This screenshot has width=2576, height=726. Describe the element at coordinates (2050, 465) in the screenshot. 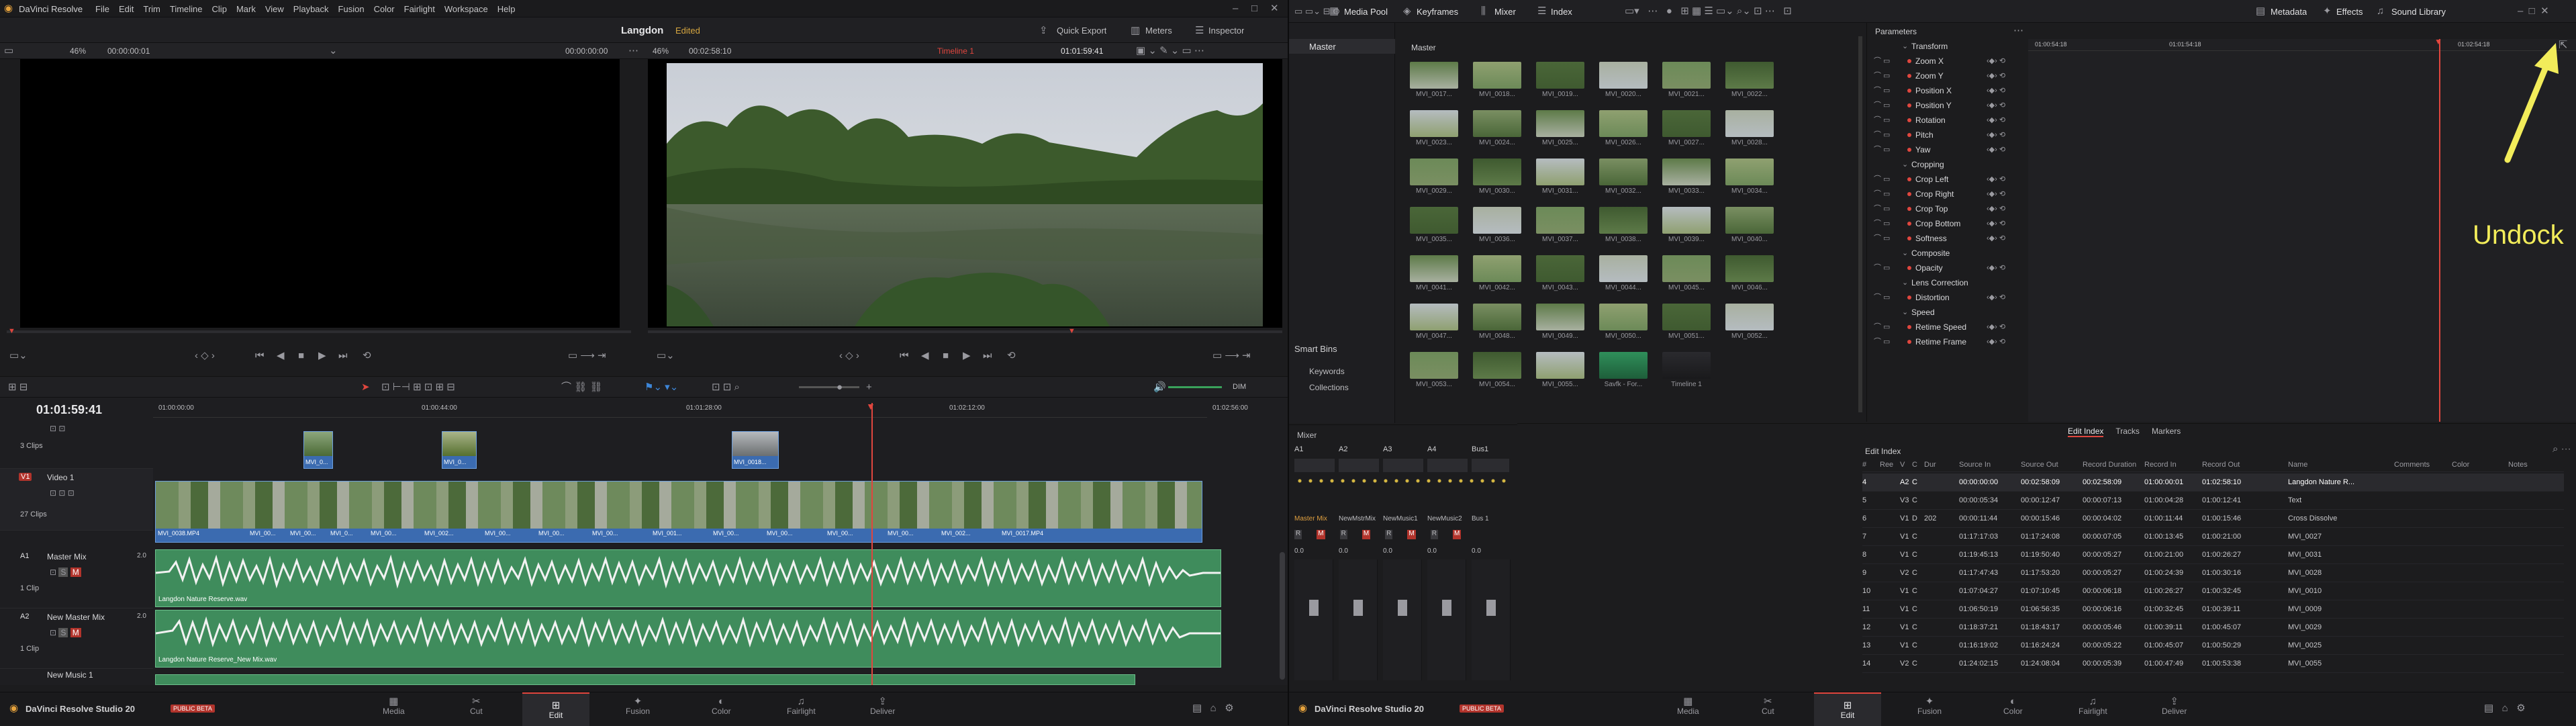

I see `column-header: Source Out` at that location.